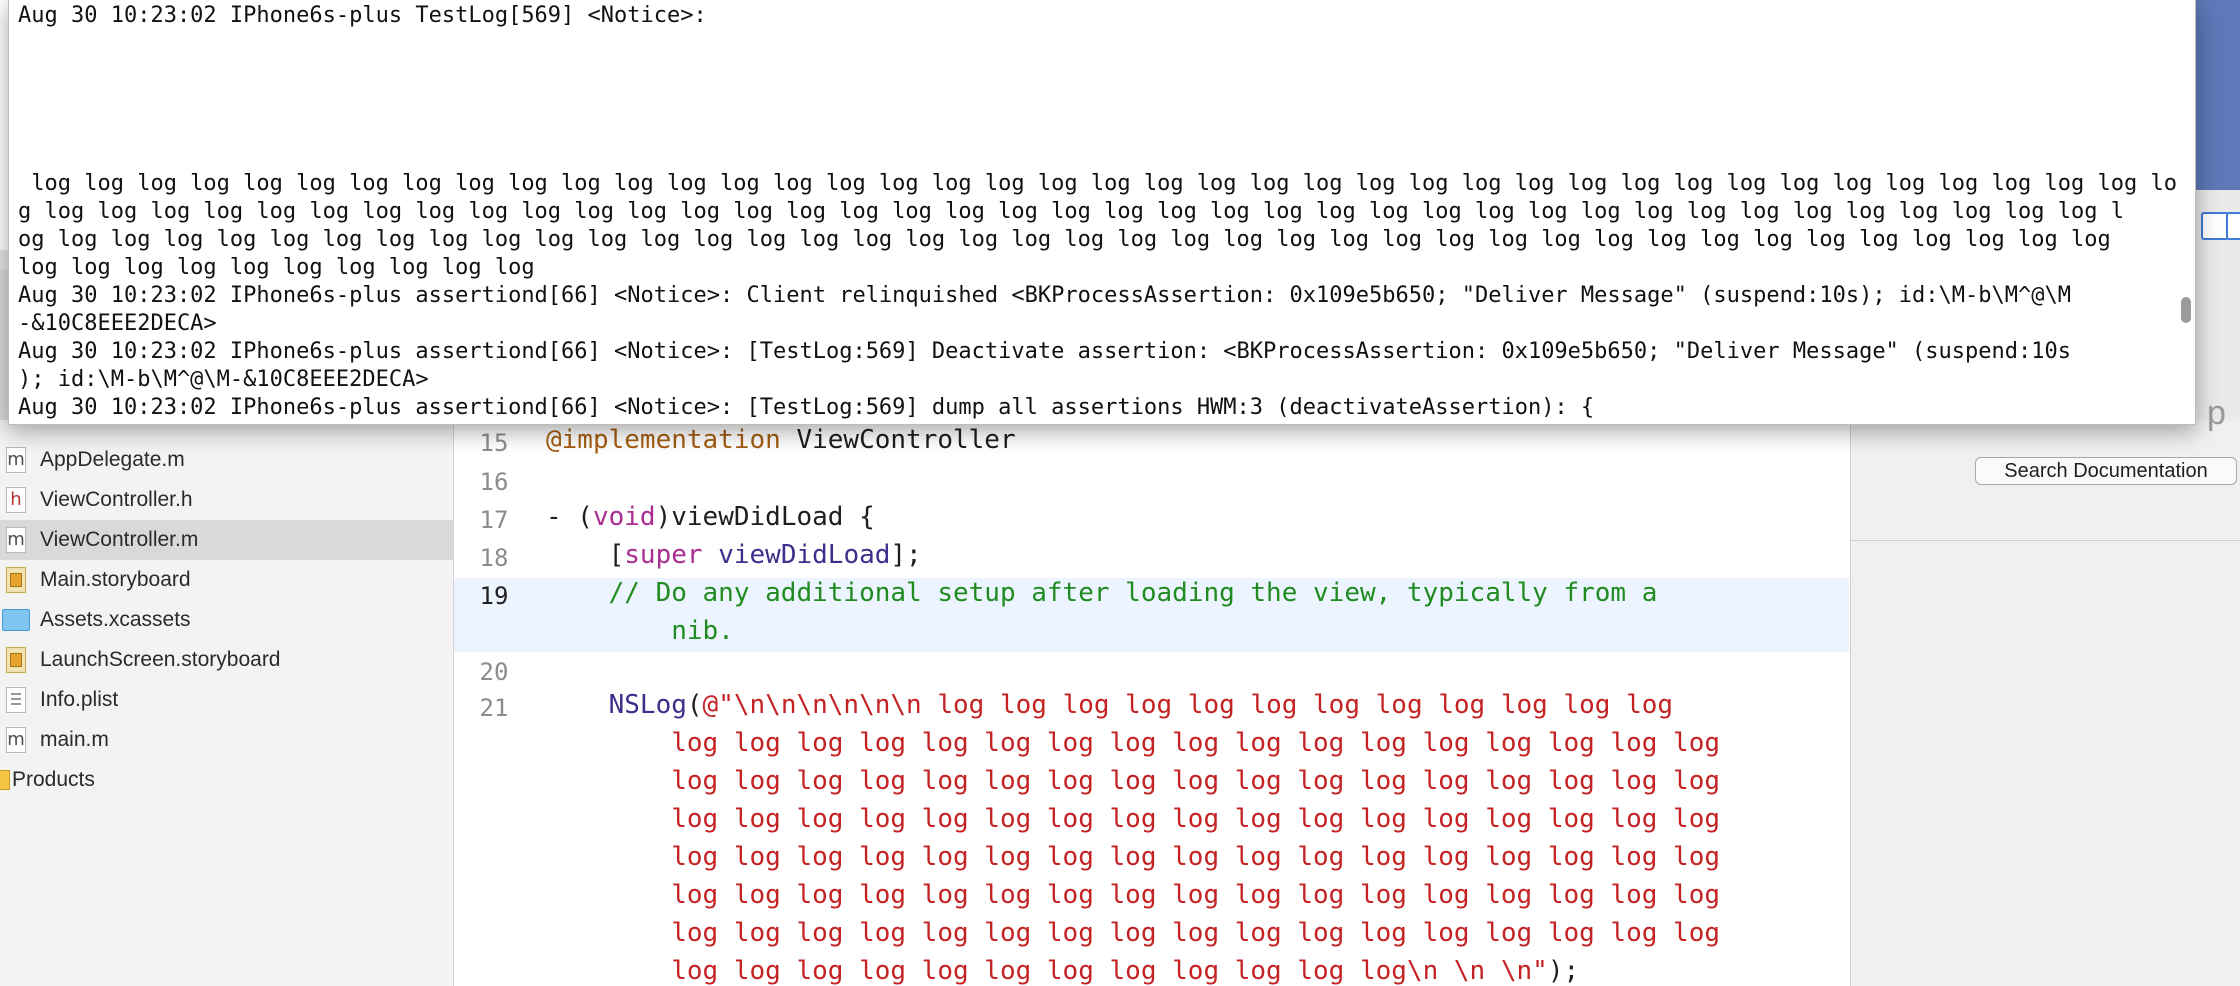 The image size is (2240, 986). What do you see at coordinates (16, 620) in the screenshot?
I see `assets-folder-icon` at bounding box center [16, 620].